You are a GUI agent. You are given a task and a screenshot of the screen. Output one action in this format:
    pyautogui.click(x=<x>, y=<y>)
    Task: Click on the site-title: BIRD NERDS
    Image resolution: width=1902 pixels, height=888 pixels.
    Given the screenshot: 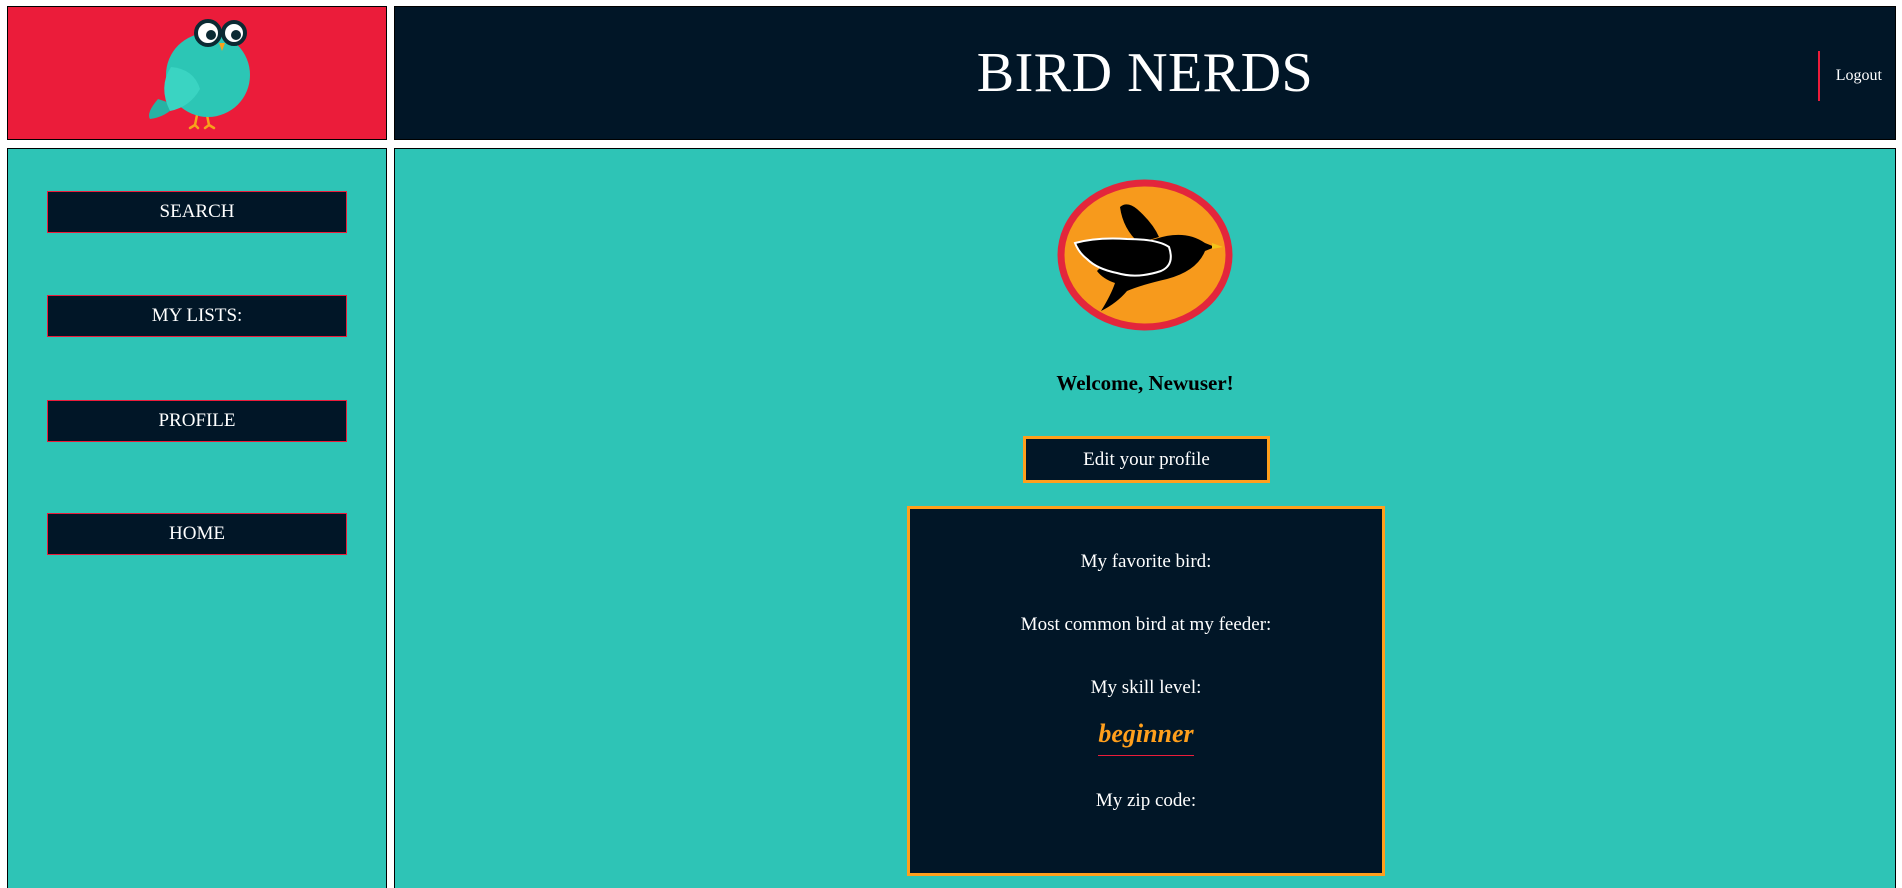 What is the action you would take?
    pyautogui.click(x=1145, y=73)
    